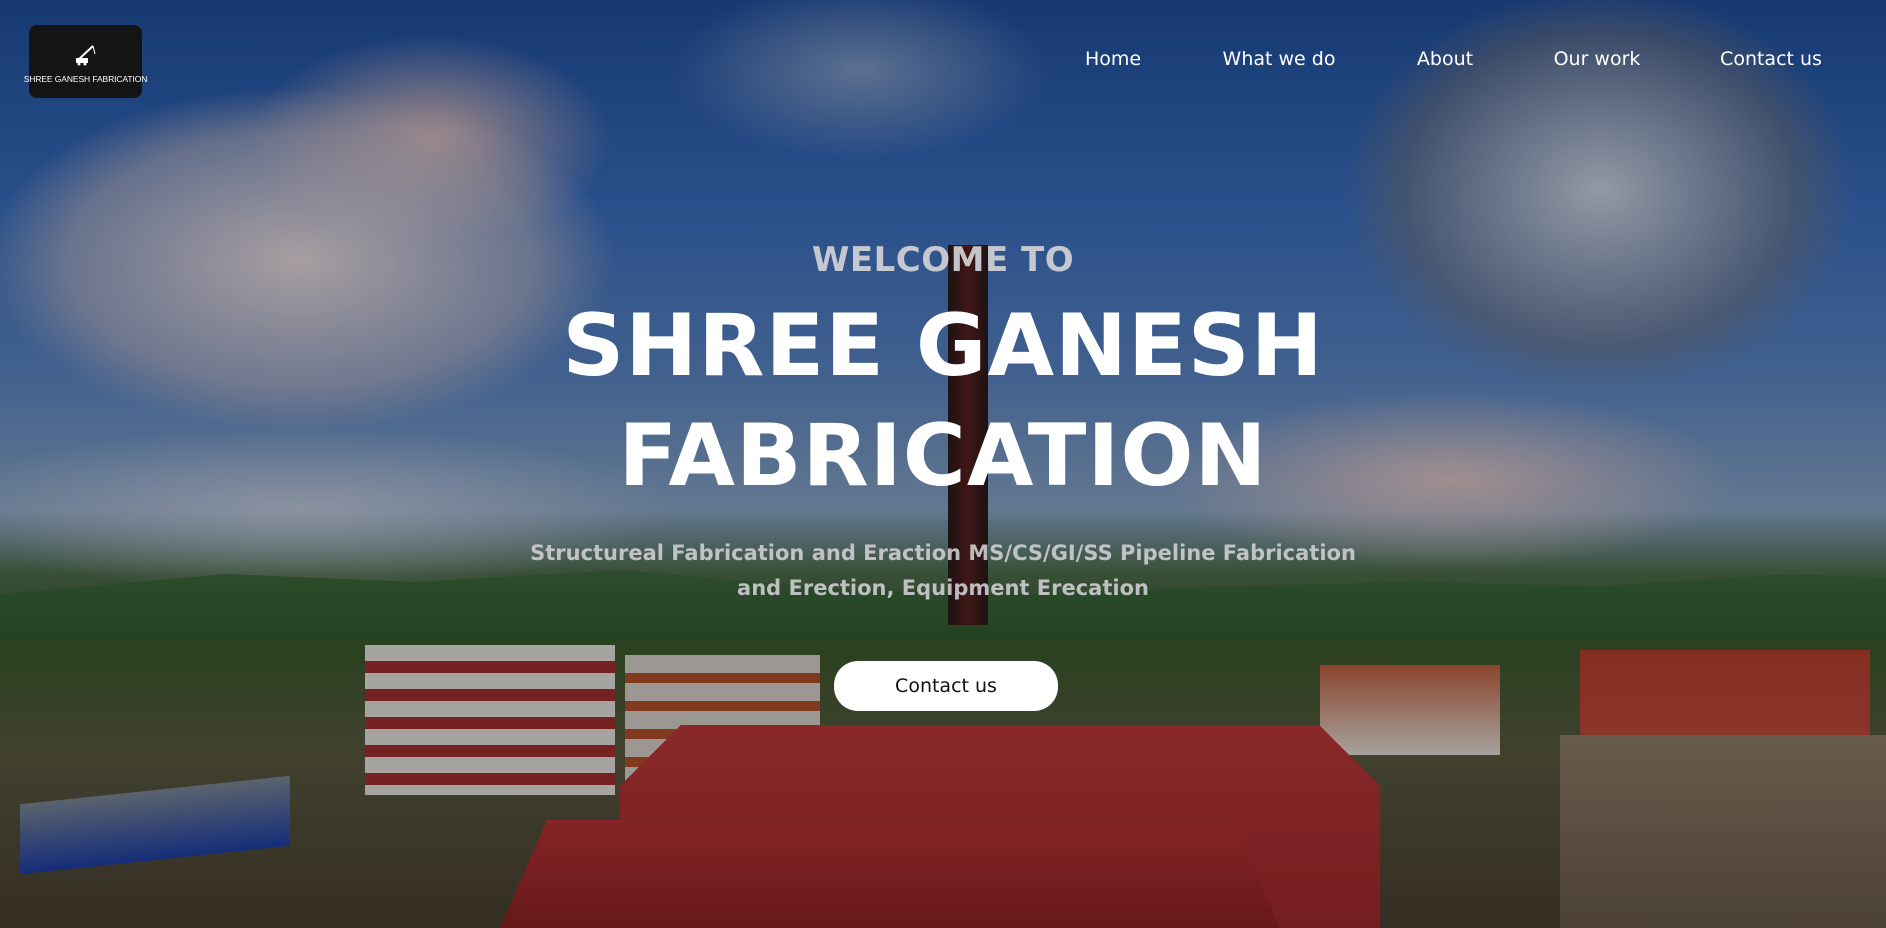  What do you see at coordinates (943, 456) in the screenshot?
I see `hero-title-line2: FABRICATION` at bounding box center [943, 456].